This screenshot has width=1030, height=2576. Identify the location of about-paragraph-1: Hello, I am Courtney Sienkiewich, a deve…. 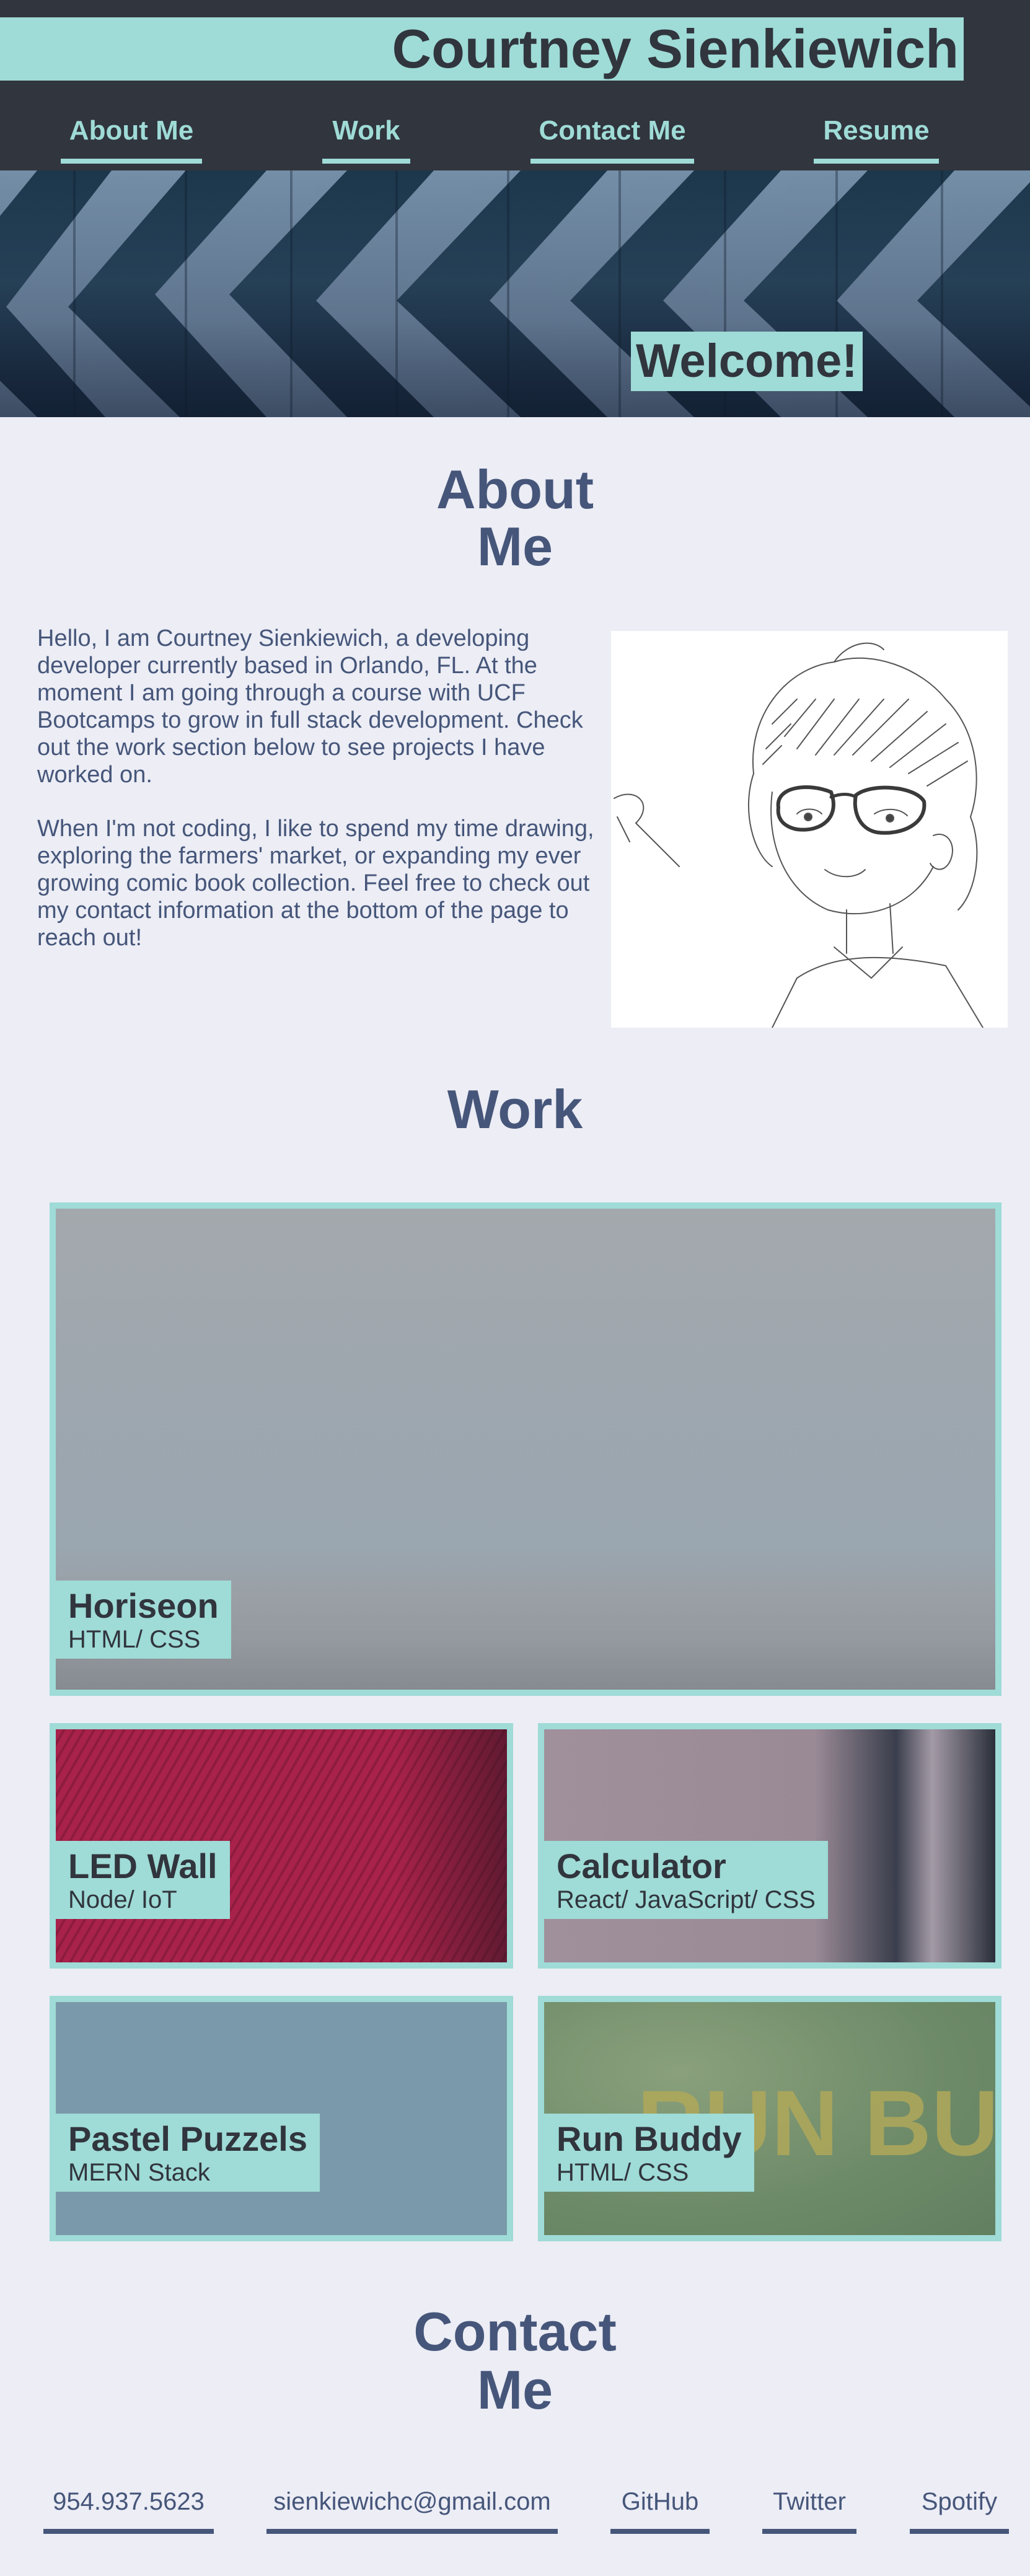
(310, 706).